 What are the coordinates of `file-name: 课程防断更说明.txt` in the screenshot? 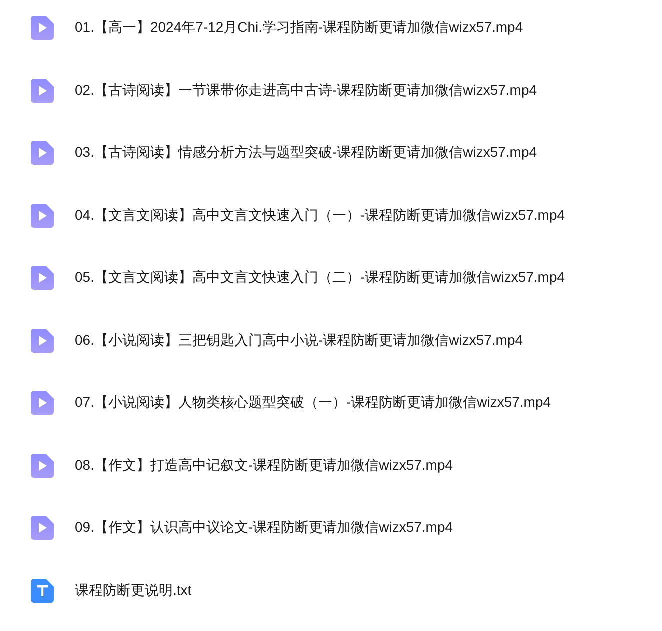 It's located at (133, 591).